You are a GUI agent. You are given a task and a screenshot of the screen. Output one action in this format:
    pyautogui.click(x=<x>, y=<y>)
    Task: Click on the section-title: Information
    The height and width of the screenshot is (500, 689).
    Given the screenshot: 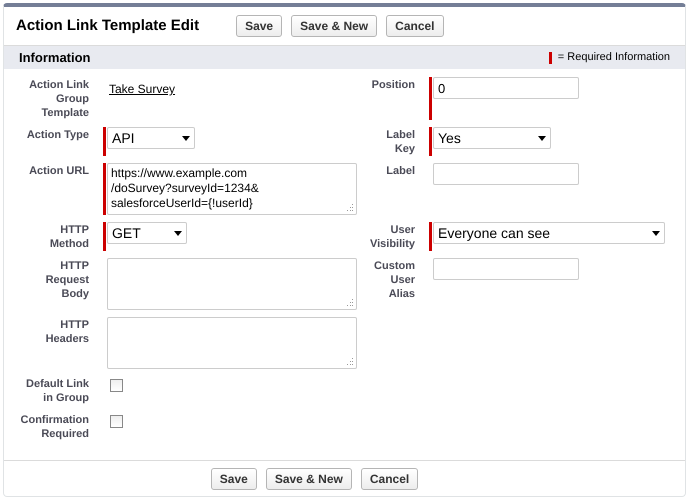 What is the action you would take?
    pyautogui.click(x=54, y=57)
    